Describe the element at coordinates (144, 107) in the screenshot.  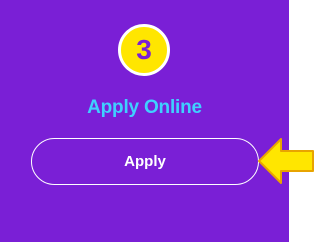
I see `card-title: Apply Online` at that location.